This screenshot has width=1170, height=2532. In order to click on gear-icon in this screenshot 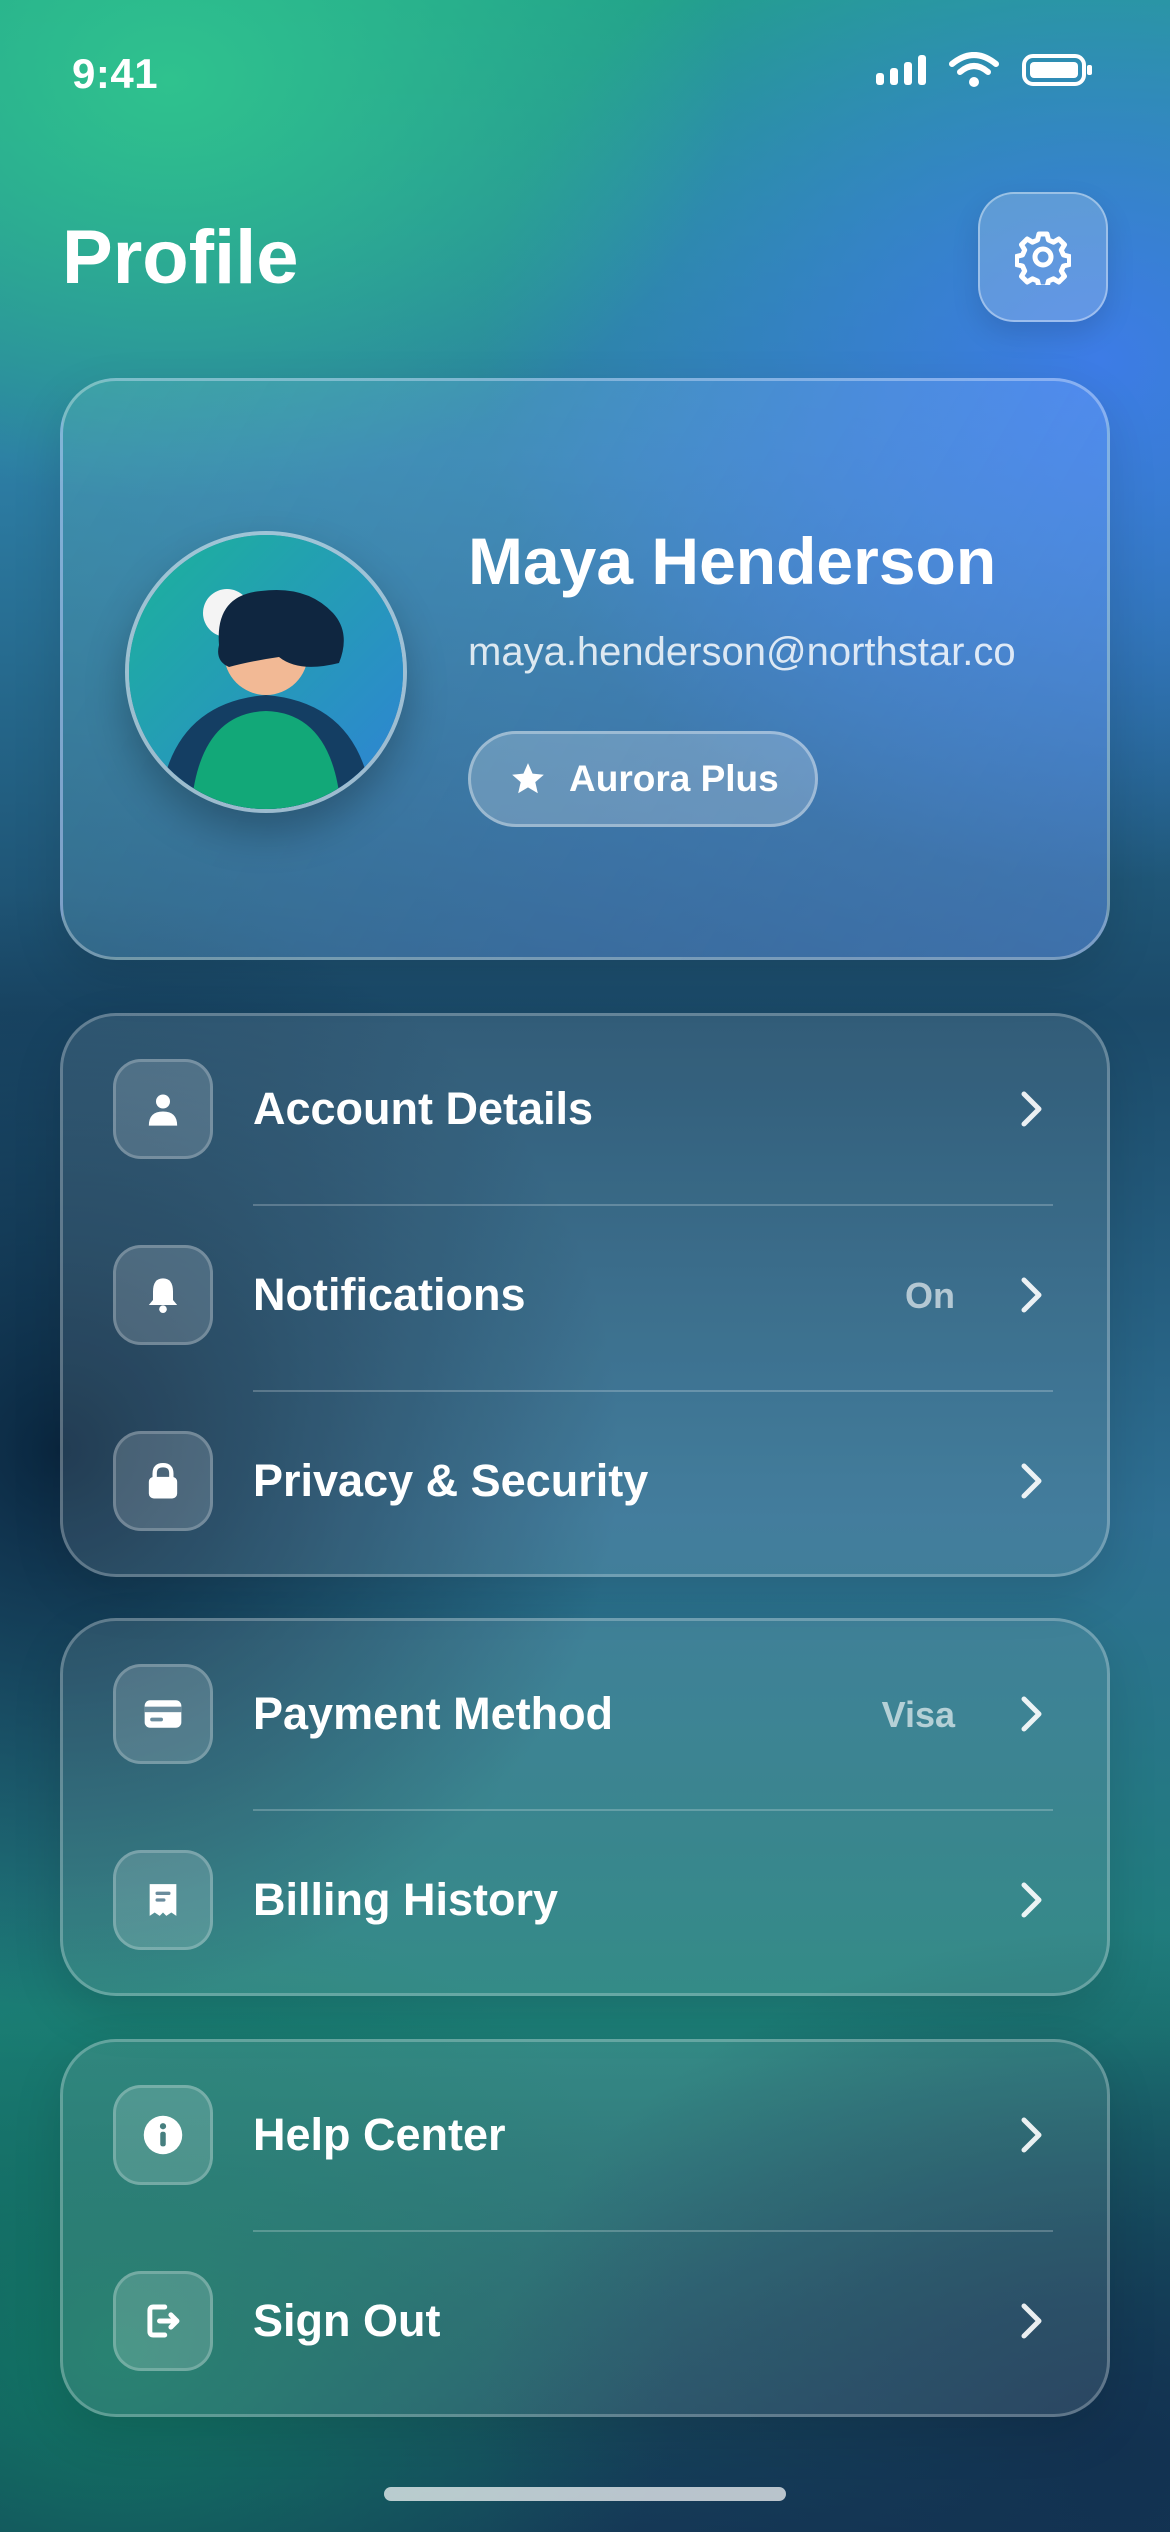, I will do `click(1043, 258)`.